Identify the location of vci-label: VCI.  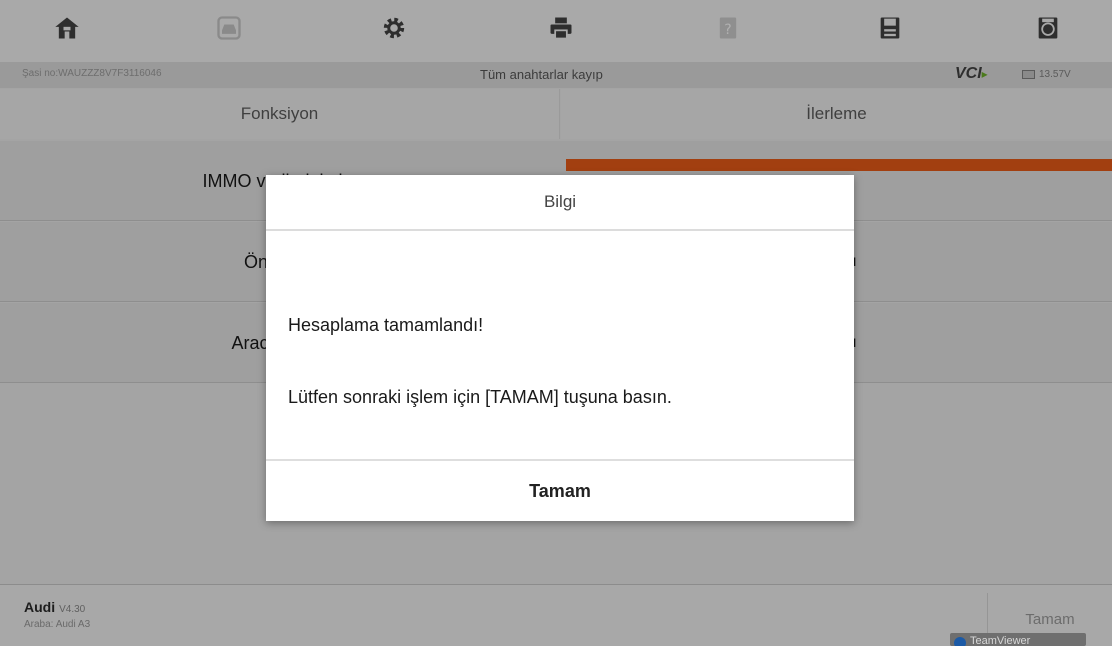
(968, 73).